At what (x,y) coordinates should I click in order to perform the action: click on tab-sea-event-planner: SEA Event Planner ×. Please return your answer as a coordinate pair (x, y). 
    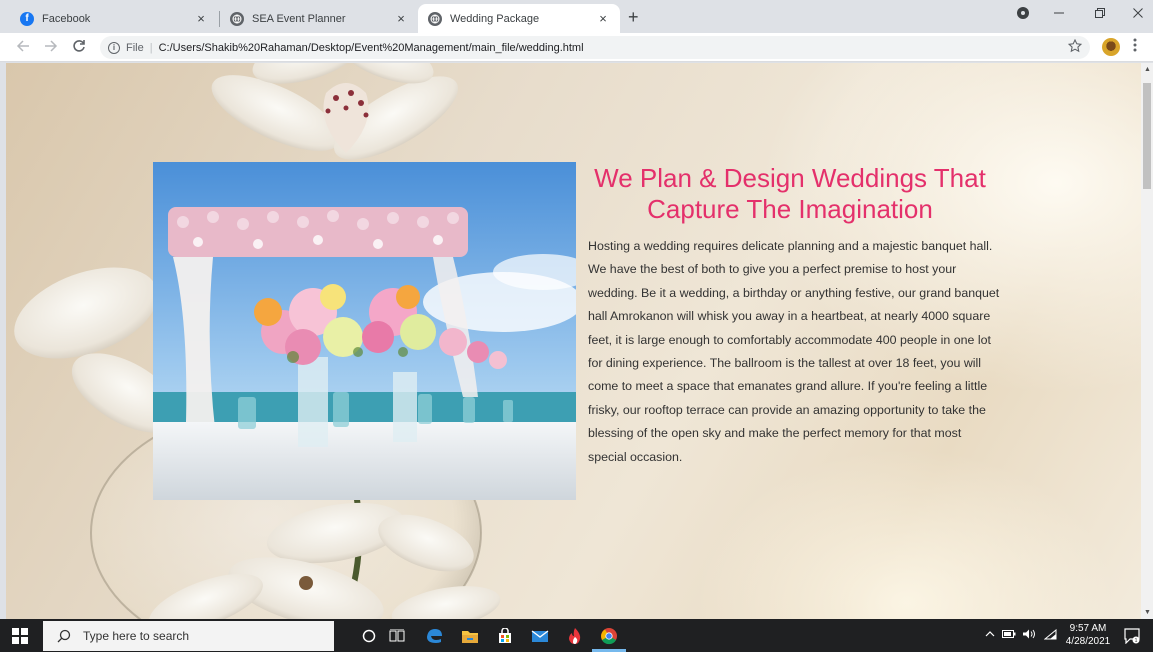
    Looking at the image, I should click on (319, 18).